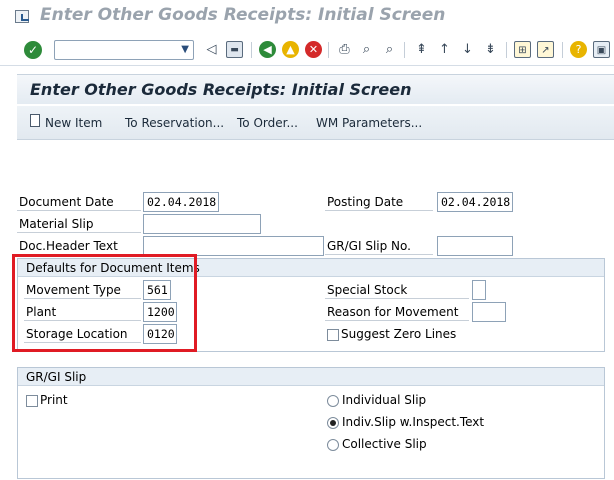  What do you see at coordinates (366, 49) in the screenshot?
I see `find-icon: ⌕` at bounding box center [366, 49].